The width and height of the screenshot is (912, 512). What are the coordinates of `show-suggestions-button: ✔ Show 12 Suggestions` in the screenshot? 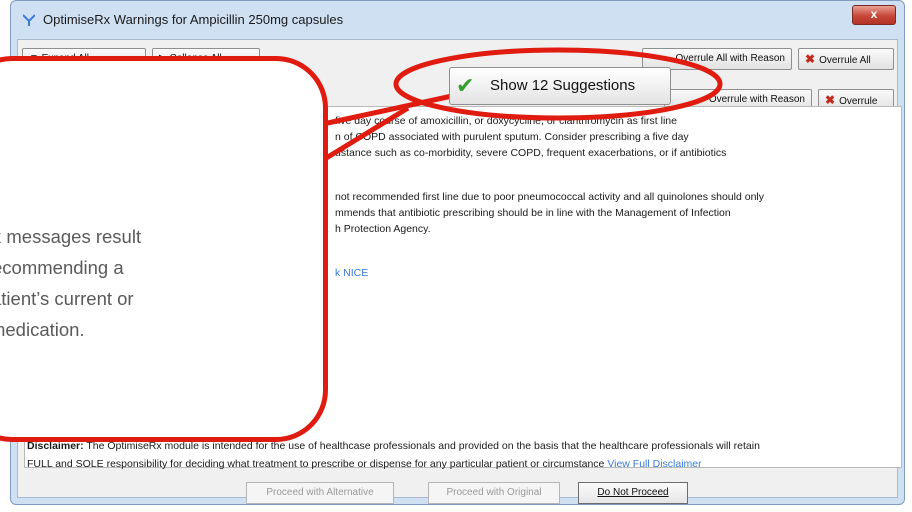 It's located at (560, 86).